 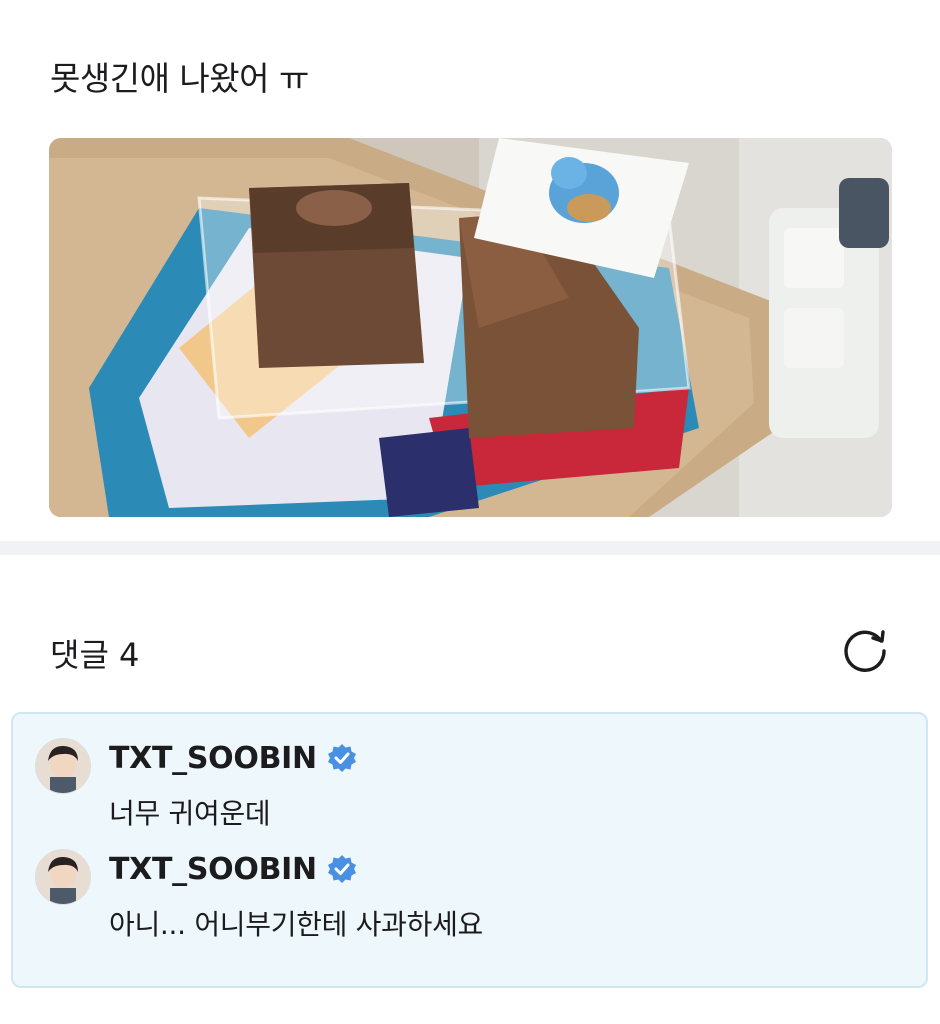 I want to click on comment-text: 아니... 어니부기한테 사과하세요, so click(x=296, y=924).